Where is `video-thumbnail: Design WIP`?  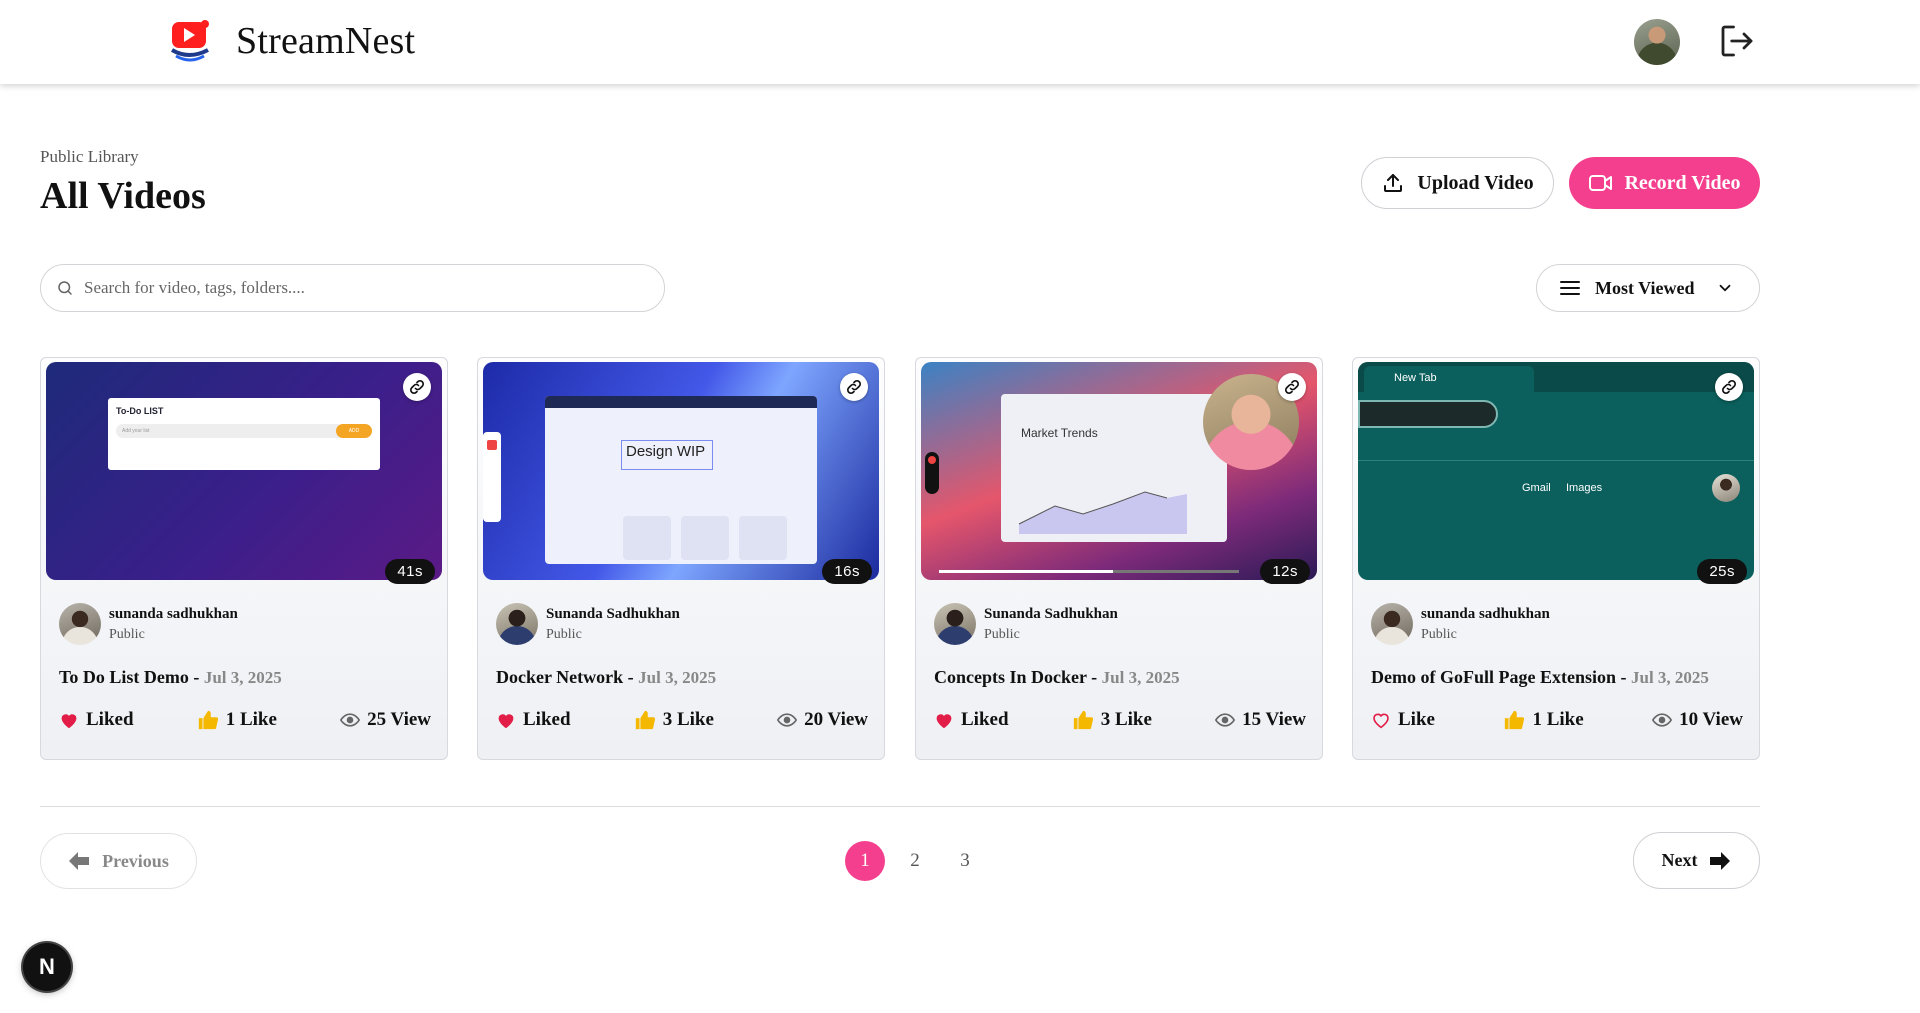 video-thumbnail: Design WIP is located at coordinates (681, 471).